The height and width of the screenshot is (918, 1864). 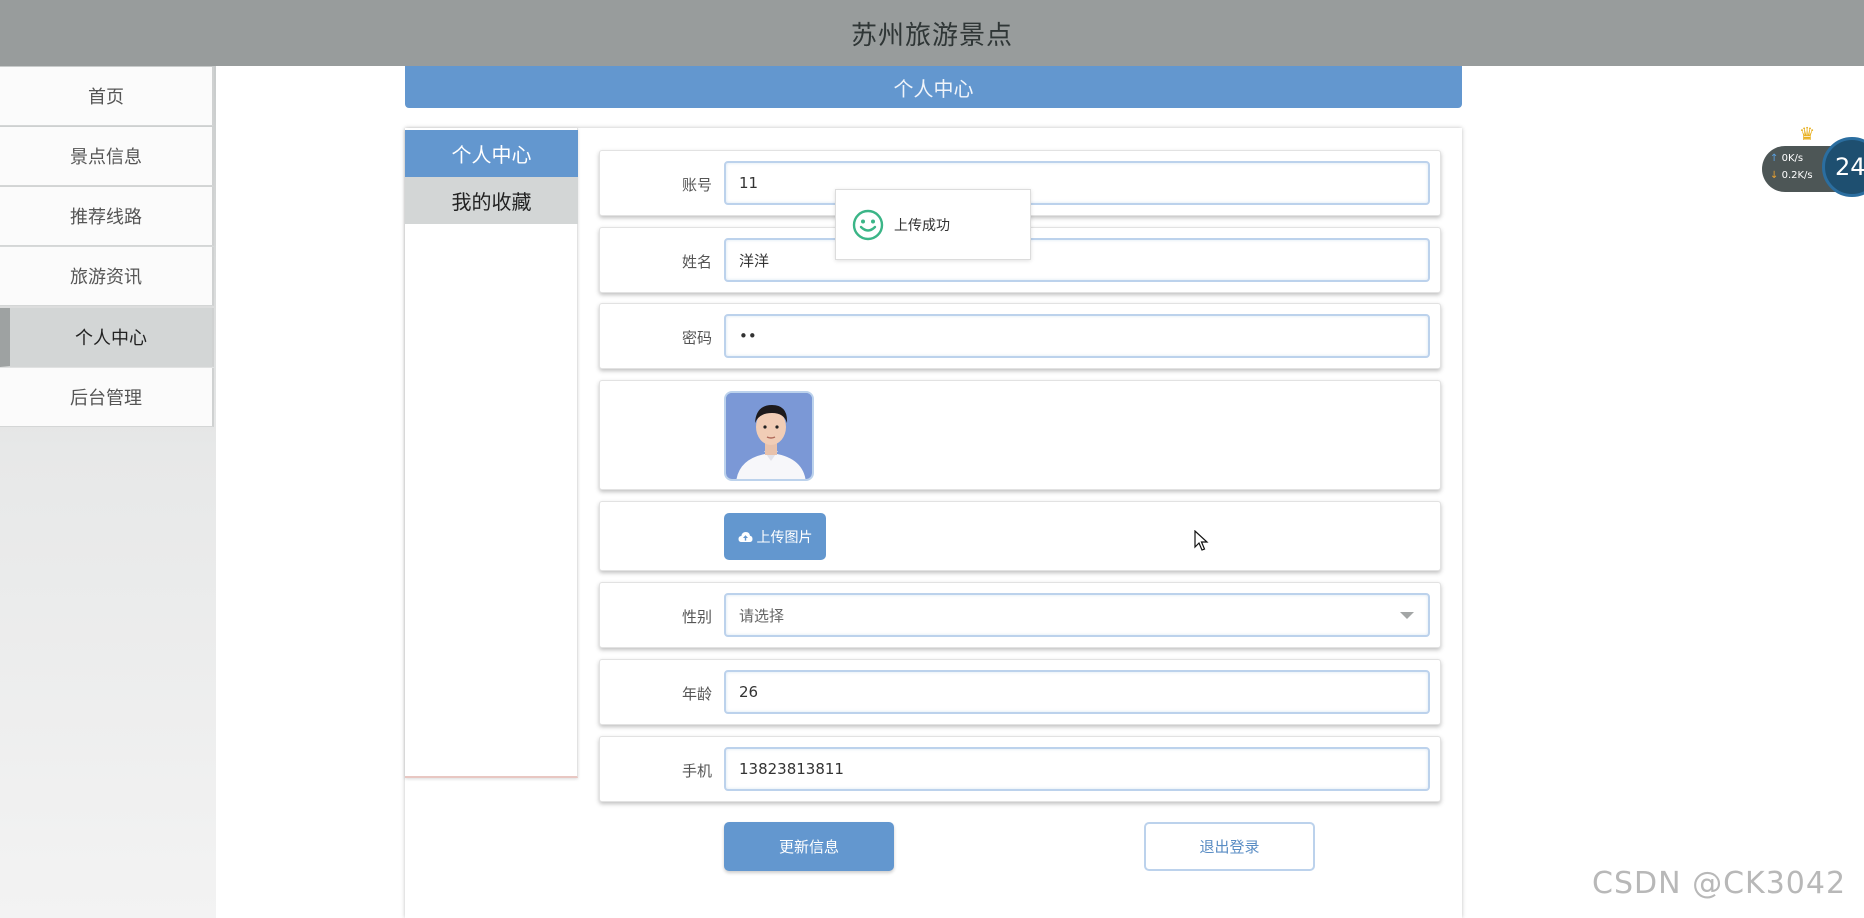 I want to click on gender-select: 请选择, so click(x=1077, y=615).